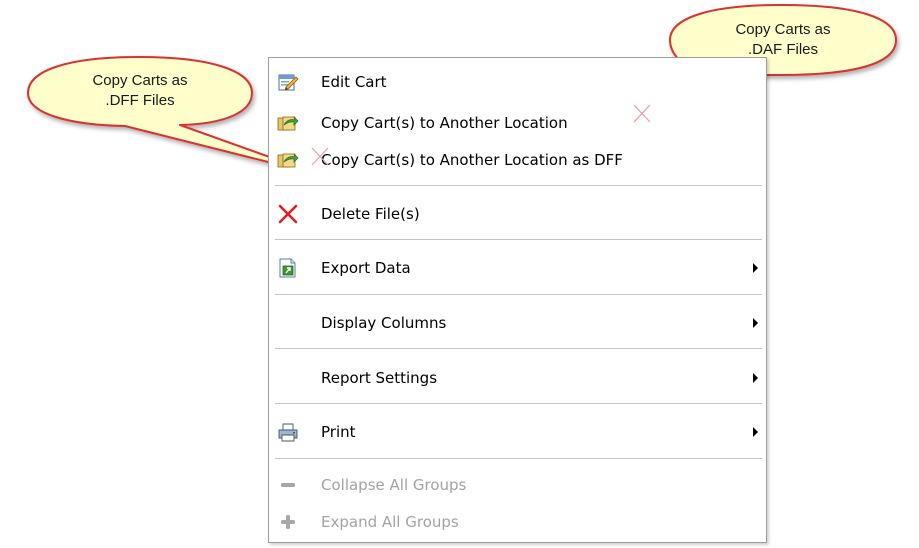 The height and width of the screenshot is (548, 919). I want to click on plus-icon, so click(288, 522).